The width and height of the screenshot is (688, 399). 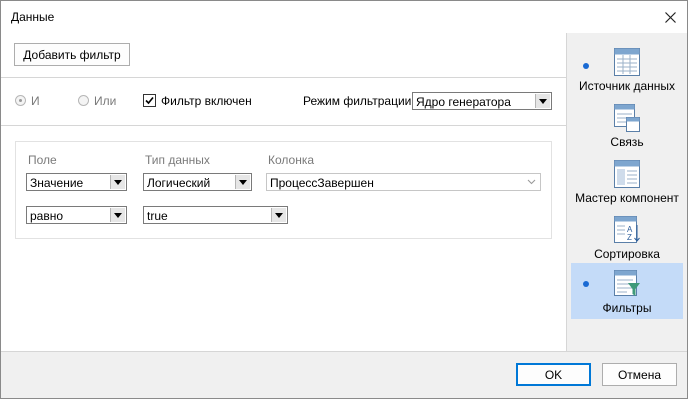 I want to click on operator-select: равно, so click(x=76, y=215).